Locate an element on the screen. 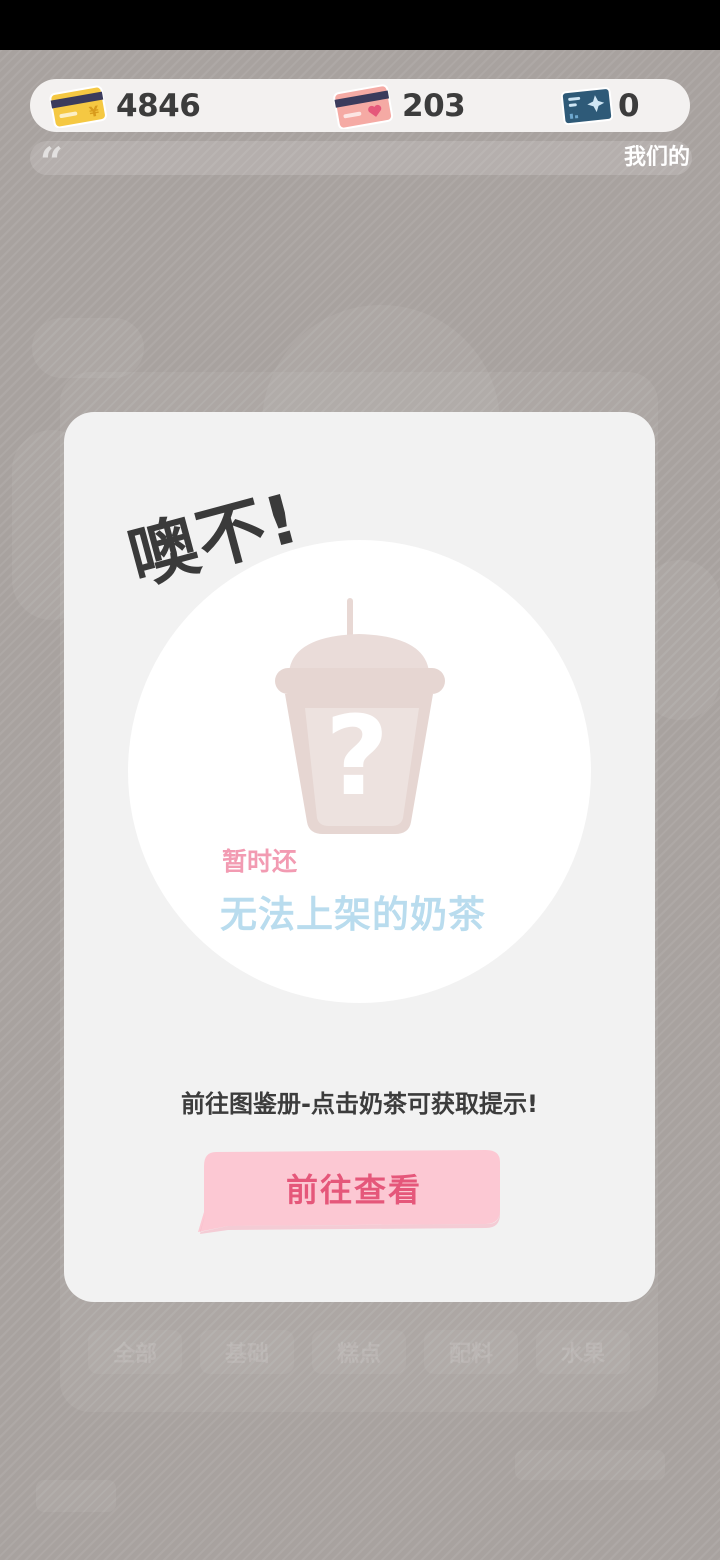 The height and width of the screenshot is (1560, 720). bg-pill is located at coordinates (88, 348).